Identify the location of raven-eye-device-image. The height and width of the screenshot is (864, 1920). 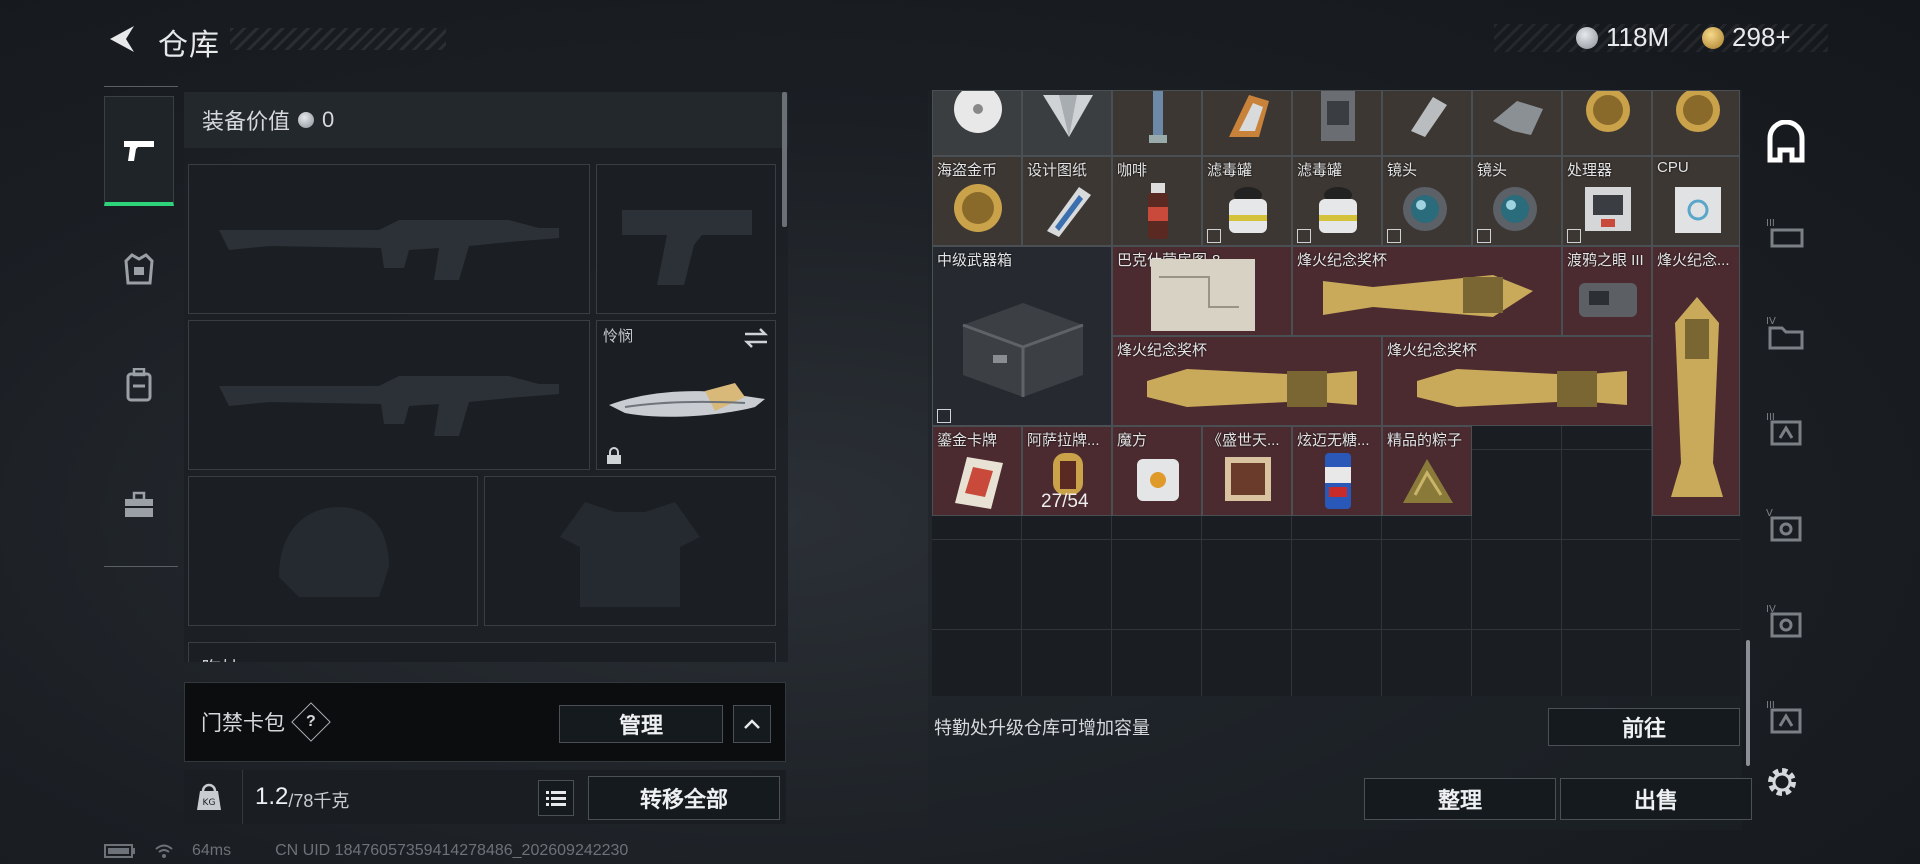
(1608, 300).